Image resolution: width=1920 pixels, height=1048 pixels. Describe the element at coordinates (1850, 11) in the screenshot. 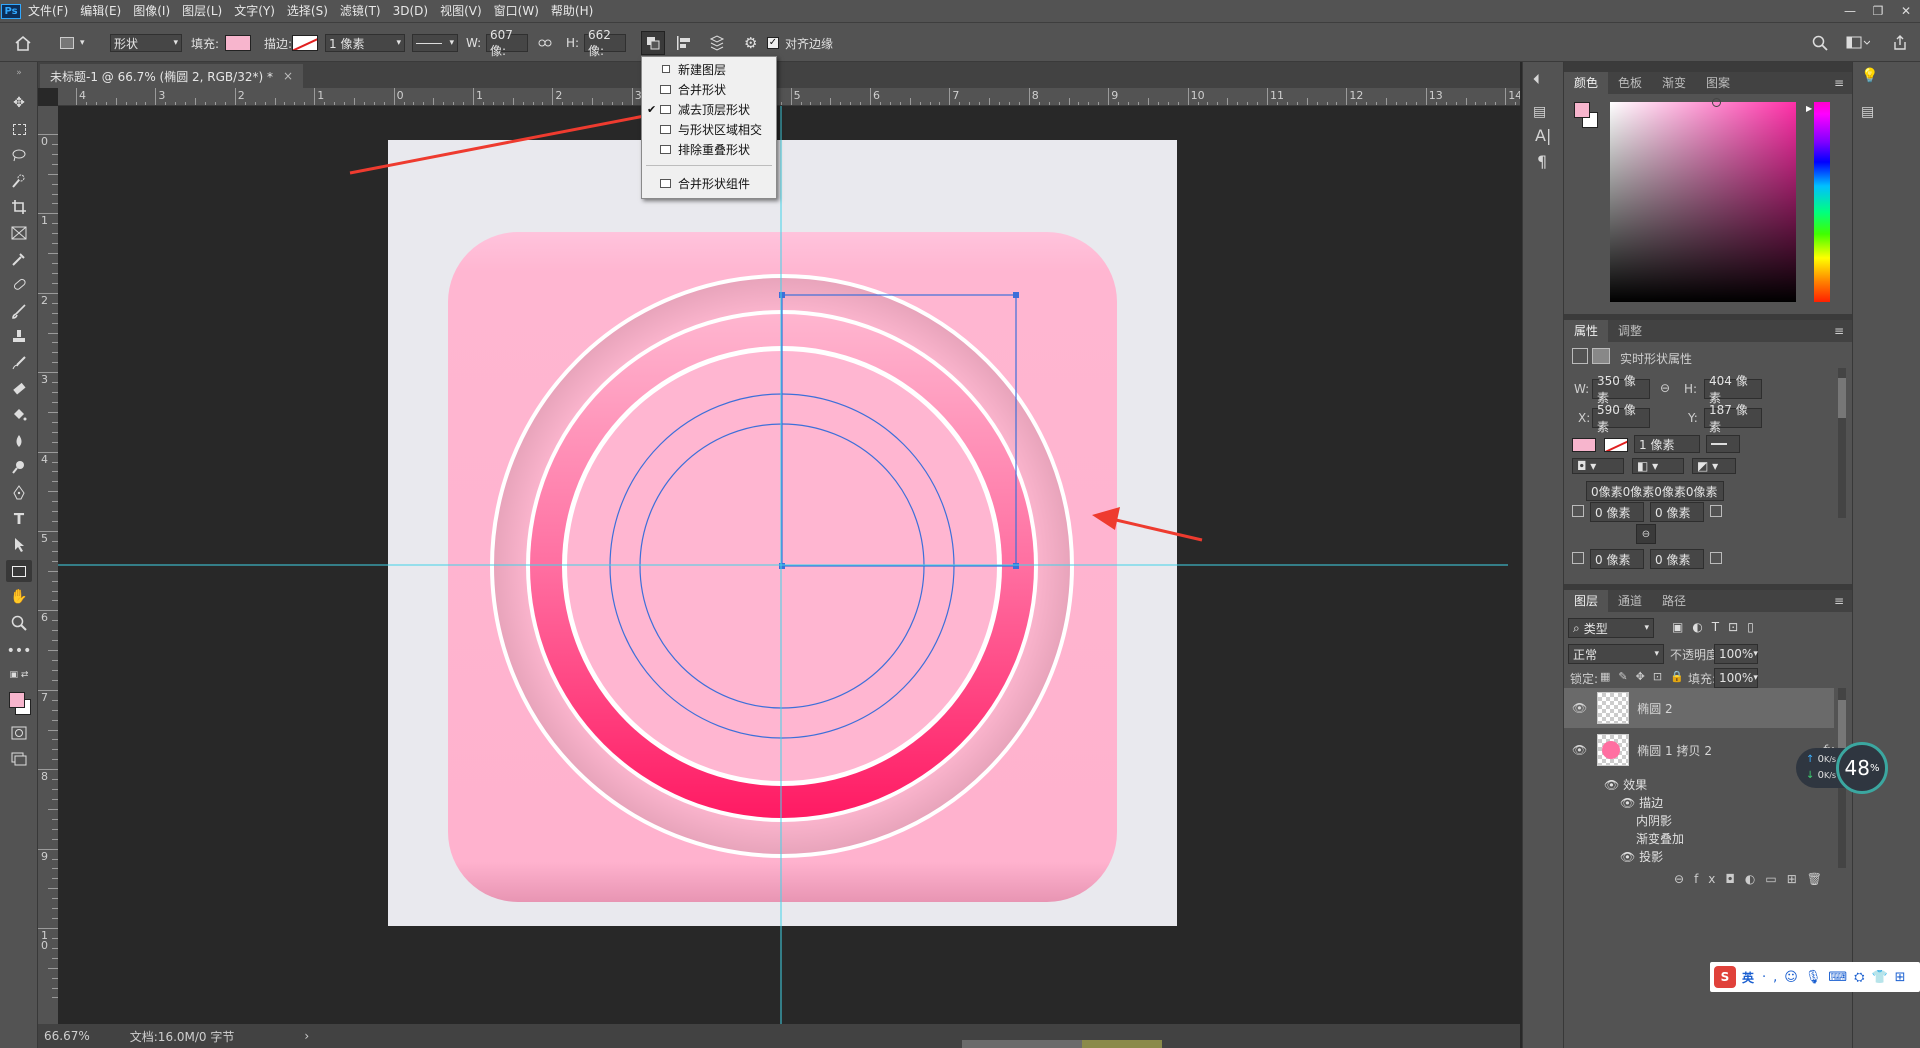

I see `minimize-icon: —` at that location.